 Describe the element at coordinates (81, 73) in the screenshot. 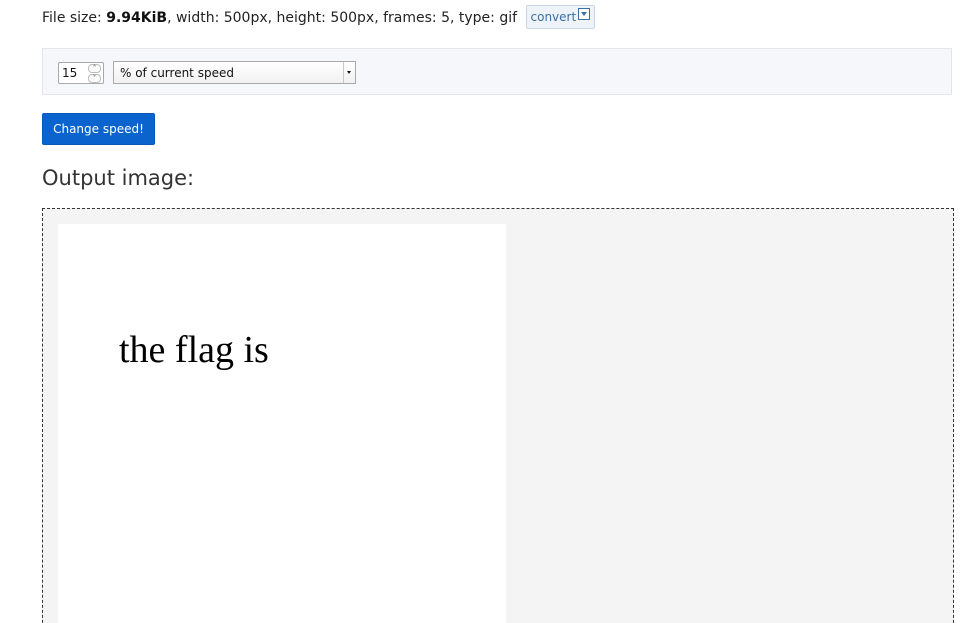

I see `speed-number-input: 15 ˄ ˅` at that location.